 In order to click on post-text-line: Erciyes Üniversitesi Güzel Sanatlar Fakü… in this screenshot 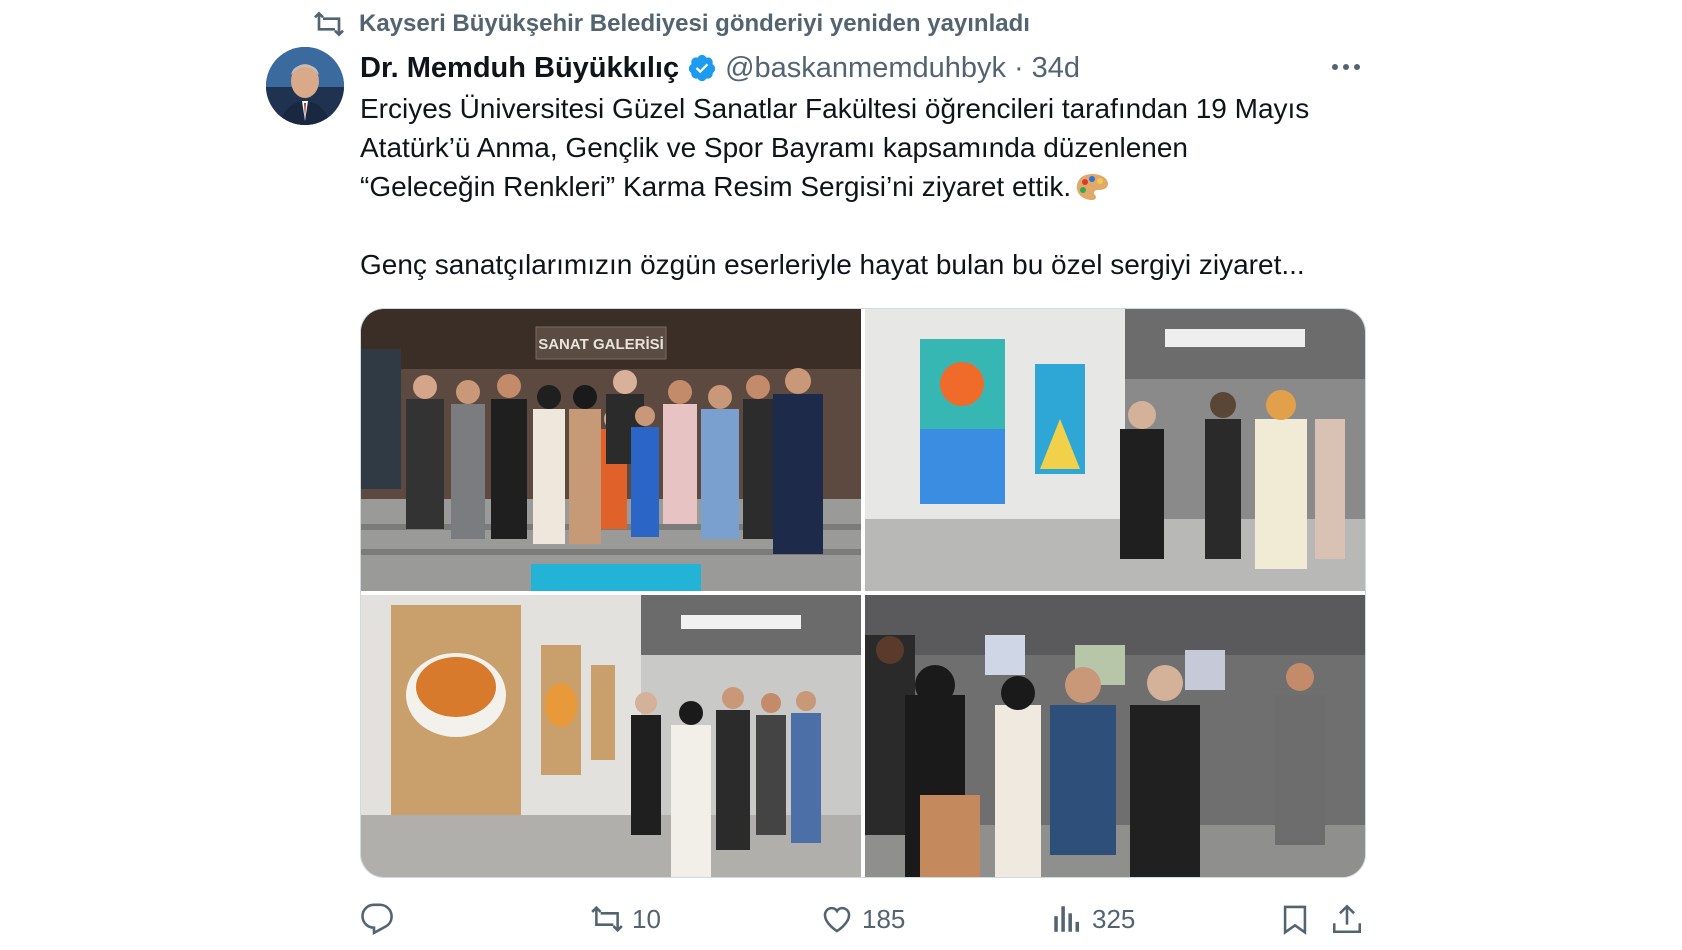, I will do `click(835, 108)`.